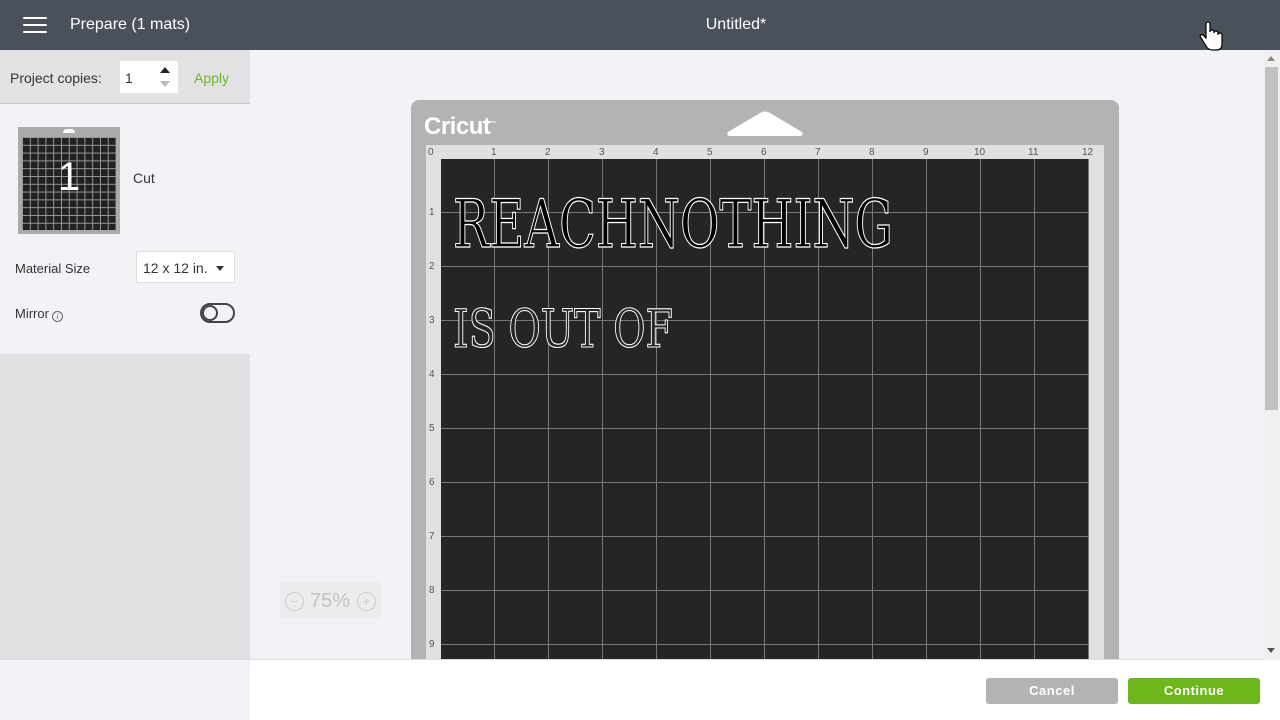  I want to click on mirror-toggle, so click(217, 313).